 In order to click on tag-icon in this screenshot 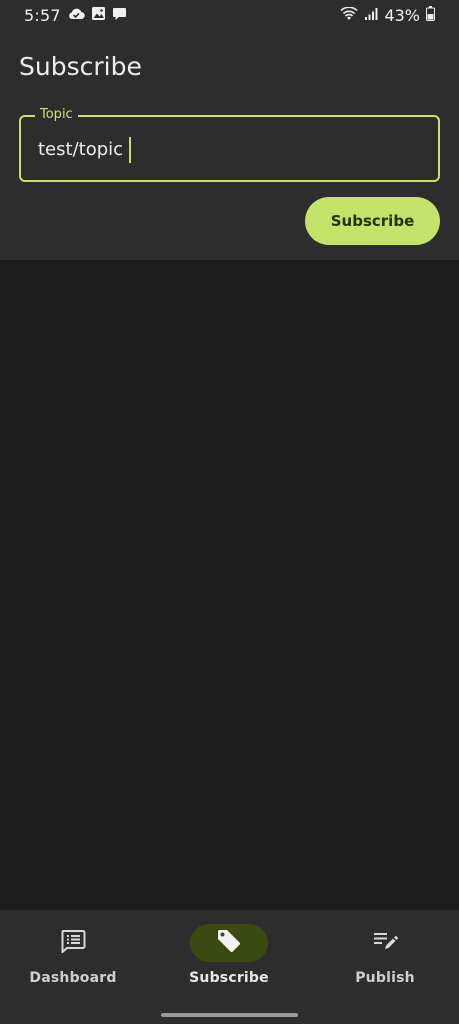, I will do `click(229, 943)`.